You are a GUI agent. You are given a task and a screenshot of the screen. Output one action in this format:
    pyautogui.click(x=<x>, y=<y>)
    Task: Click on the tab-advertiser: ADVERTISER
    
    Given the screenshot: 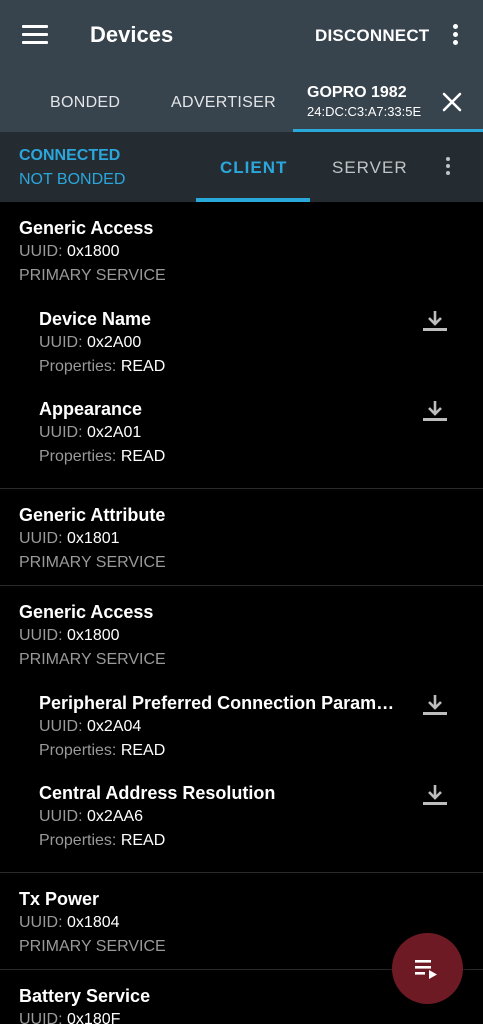 What is the action you would take?
    pyautogui.click(x=223, y=103)
    